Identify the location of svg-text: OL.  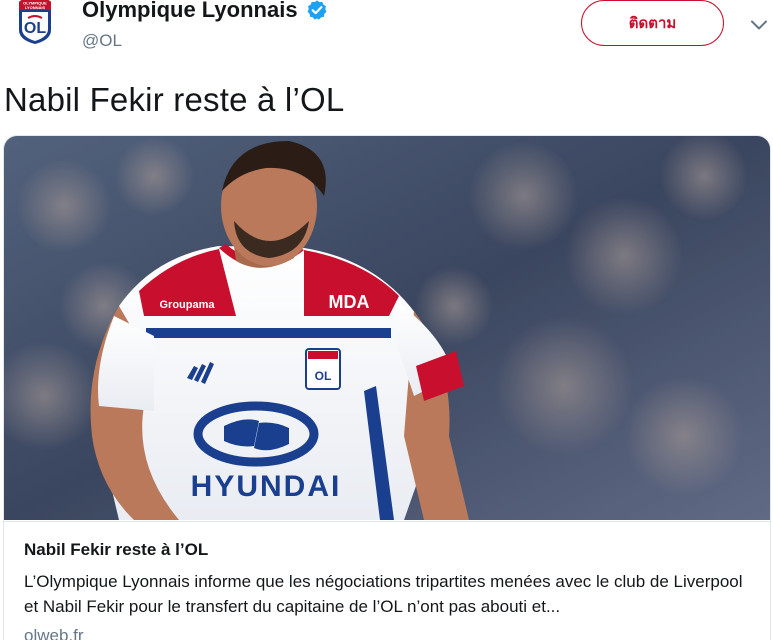
(323, 376).